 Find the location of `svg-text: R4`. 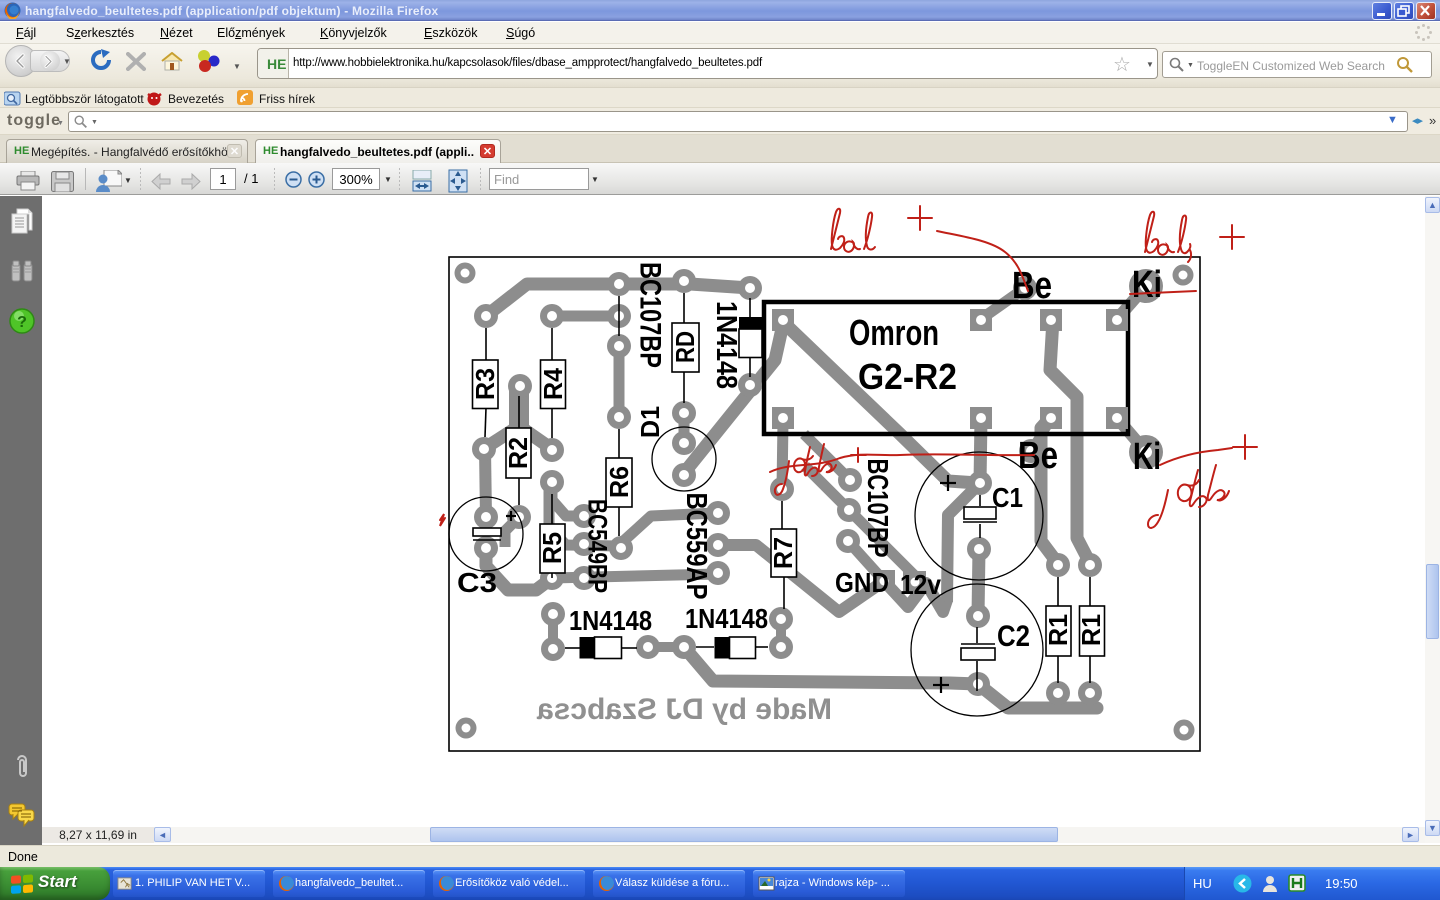

svg-text: R4 is located at coordinates (553, 383).